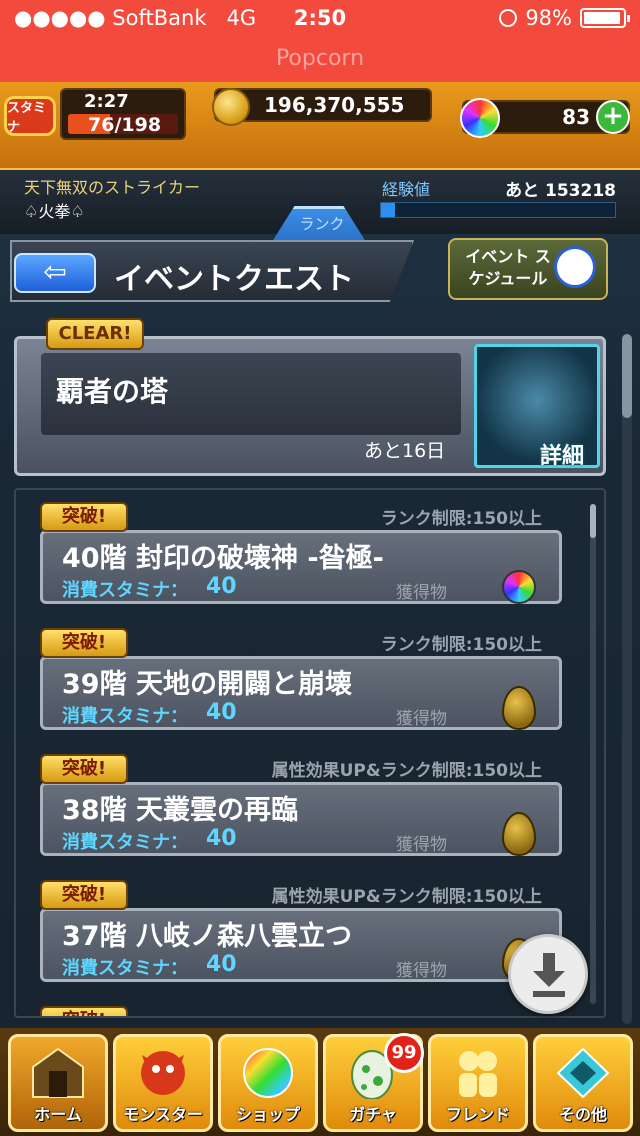 The image size is (640, 1136). What do you see at coordinates (627, 679) in the screenshot?
I see `page-scrollbar` at bounding box center [627, 679].